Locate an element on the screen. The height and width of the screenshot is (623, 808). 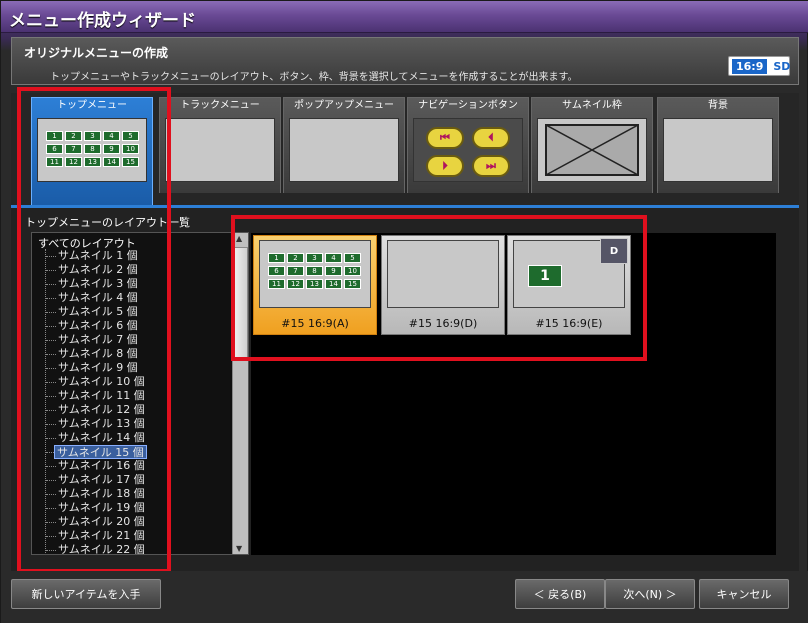
tab-track-menu: トラックメニュー is located at coordinates (220, 145).